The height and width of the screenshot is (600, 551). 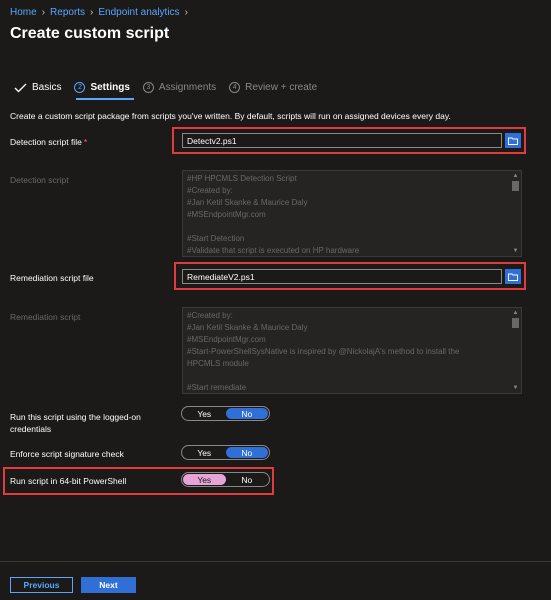 I want to click on logged-on-toggle: Yes No, so click(x=225, y=413).